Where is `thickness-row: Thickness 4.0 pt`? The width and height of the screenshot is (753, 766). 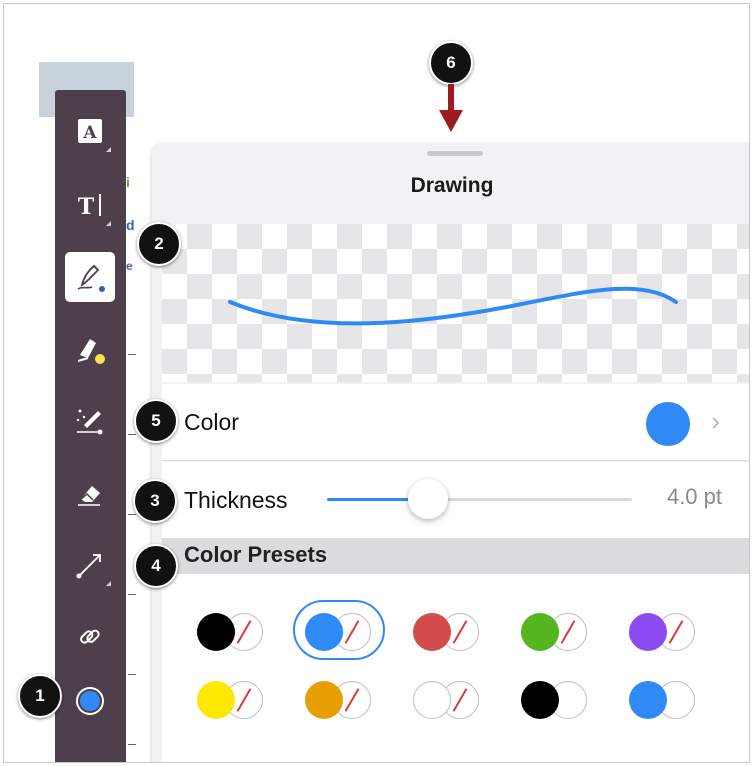 thickness-row: Thickness 4.0 pt is located at coordinates (455, 500).